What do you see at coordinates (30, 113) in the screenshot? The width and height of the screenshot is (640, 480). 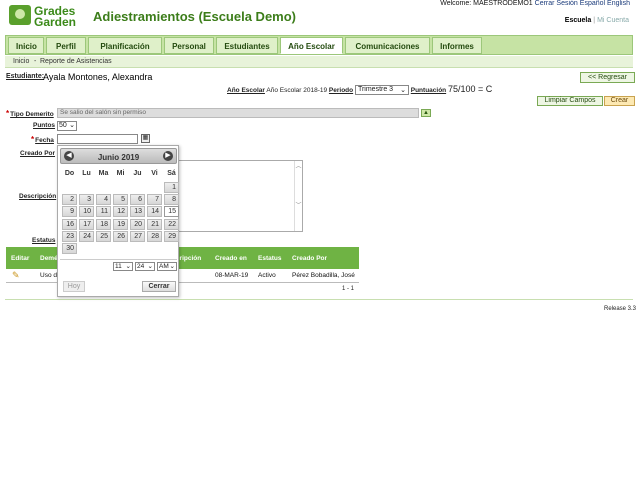 I see `tipo-demerito-label: *Tipo Demerito` at bounding box center [30, 113].